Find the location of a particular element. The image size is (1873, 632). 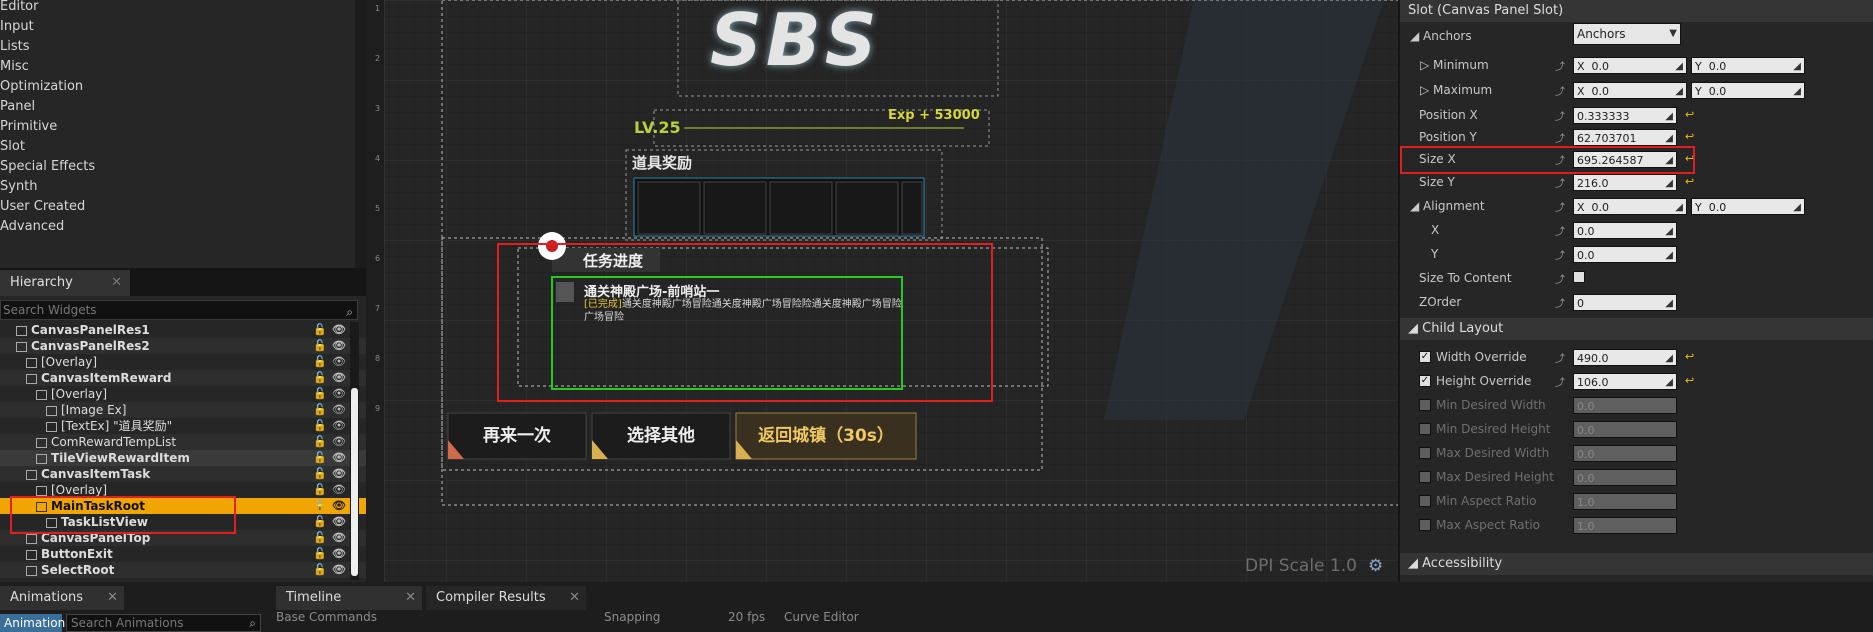

retry-button: 再来一次 is located at coordinates (517, 436).